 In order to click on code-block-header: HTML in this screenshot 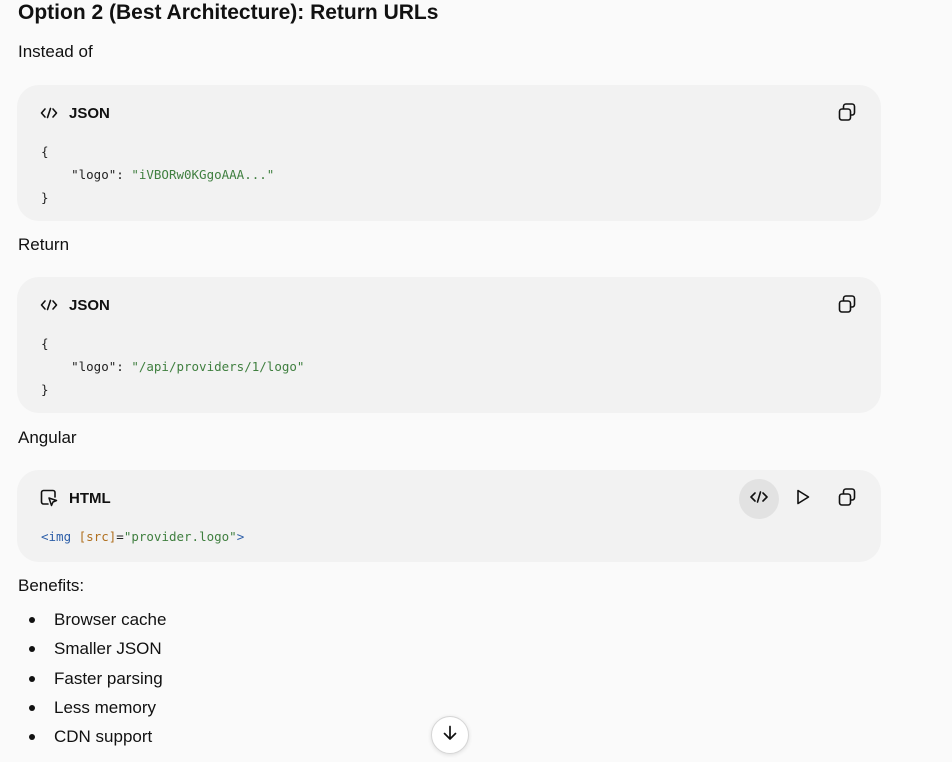, I will do `click(75, 498)`.